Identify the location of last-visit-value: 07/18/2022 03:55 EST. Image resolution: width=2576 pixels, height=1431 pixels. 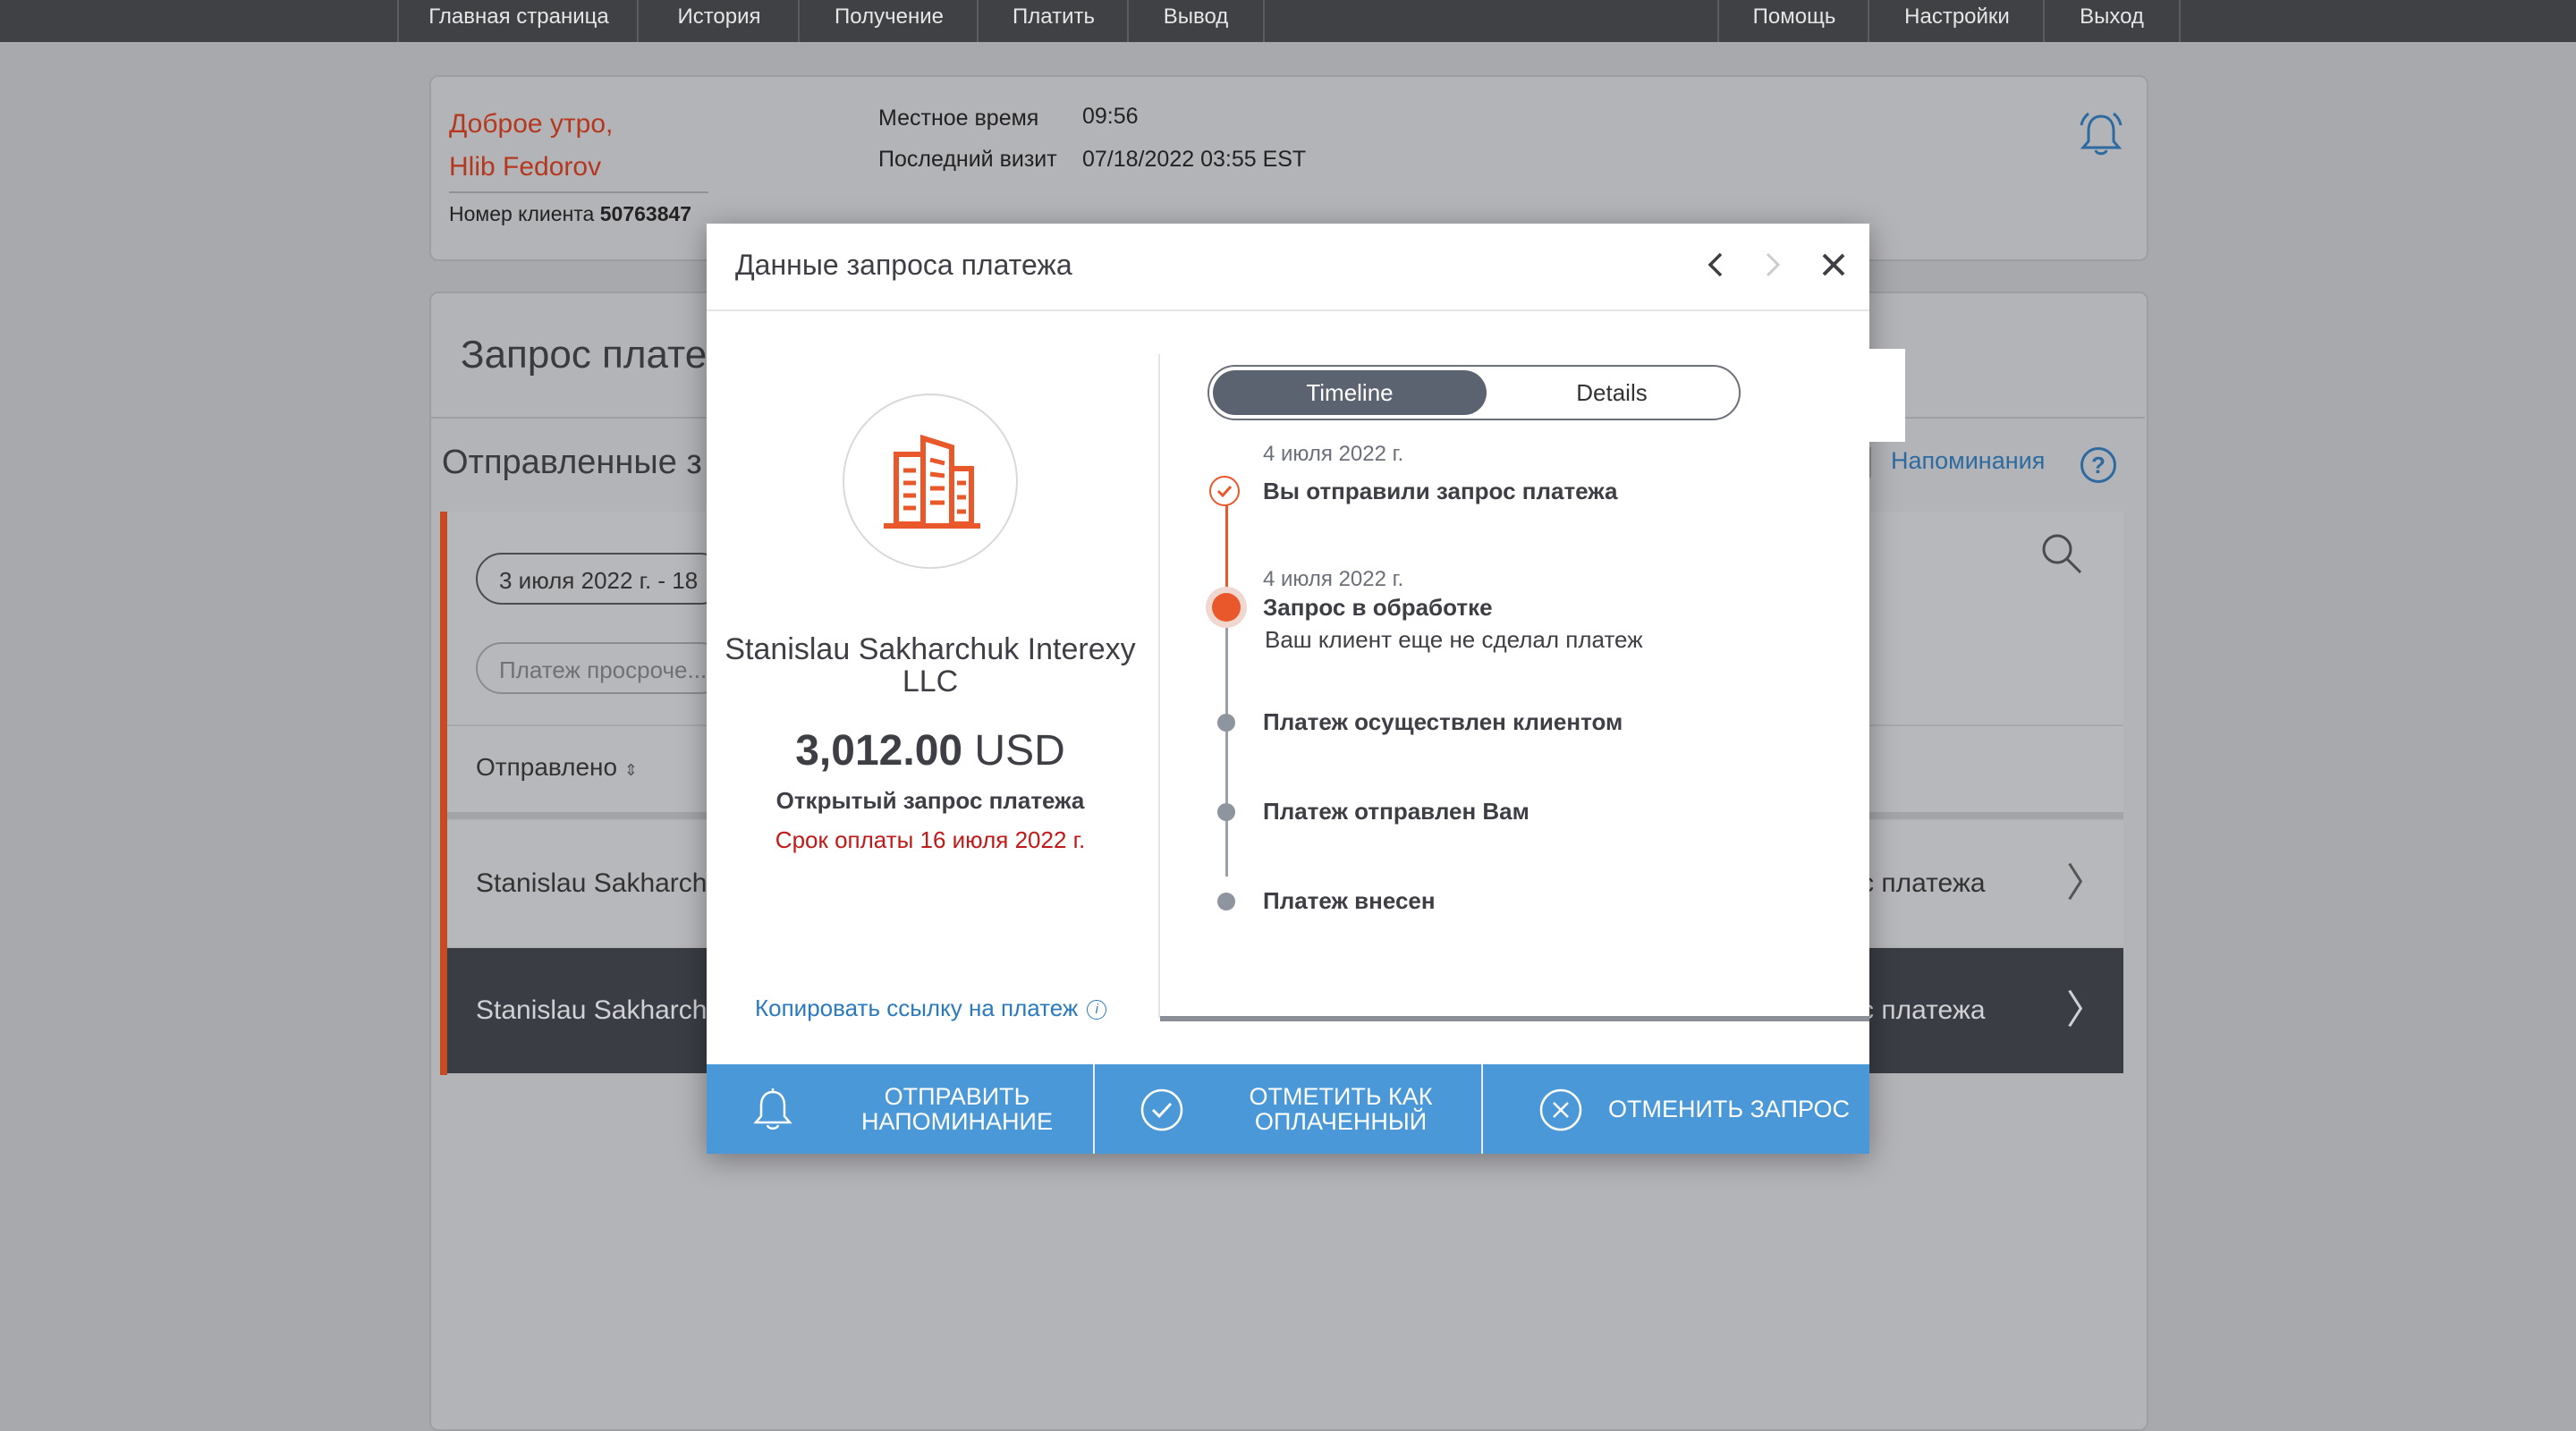
(1194, 160).